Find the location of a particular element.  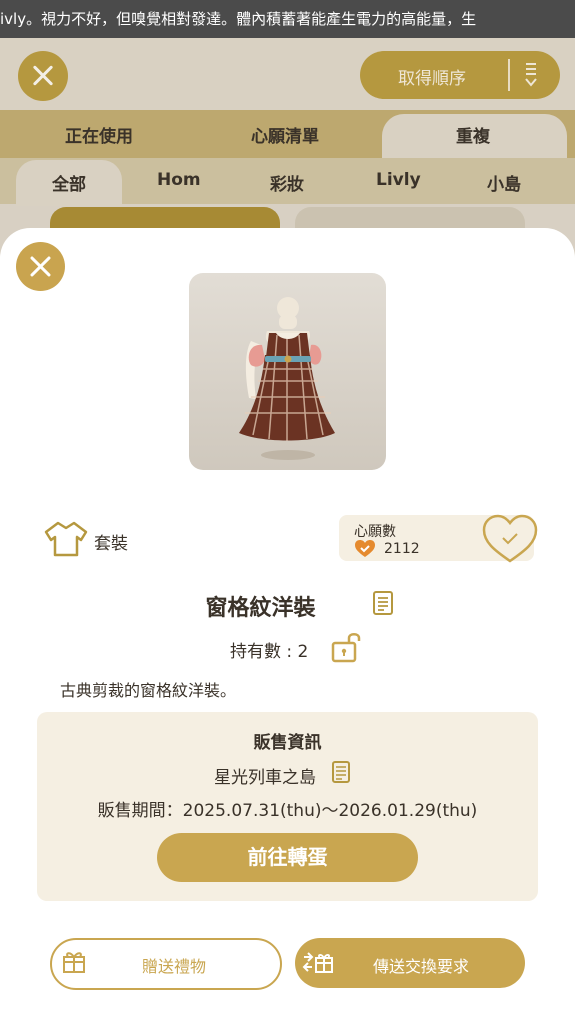

go-to-gacha-button: 前往轉蛋 is located at coordinates (287, 857).